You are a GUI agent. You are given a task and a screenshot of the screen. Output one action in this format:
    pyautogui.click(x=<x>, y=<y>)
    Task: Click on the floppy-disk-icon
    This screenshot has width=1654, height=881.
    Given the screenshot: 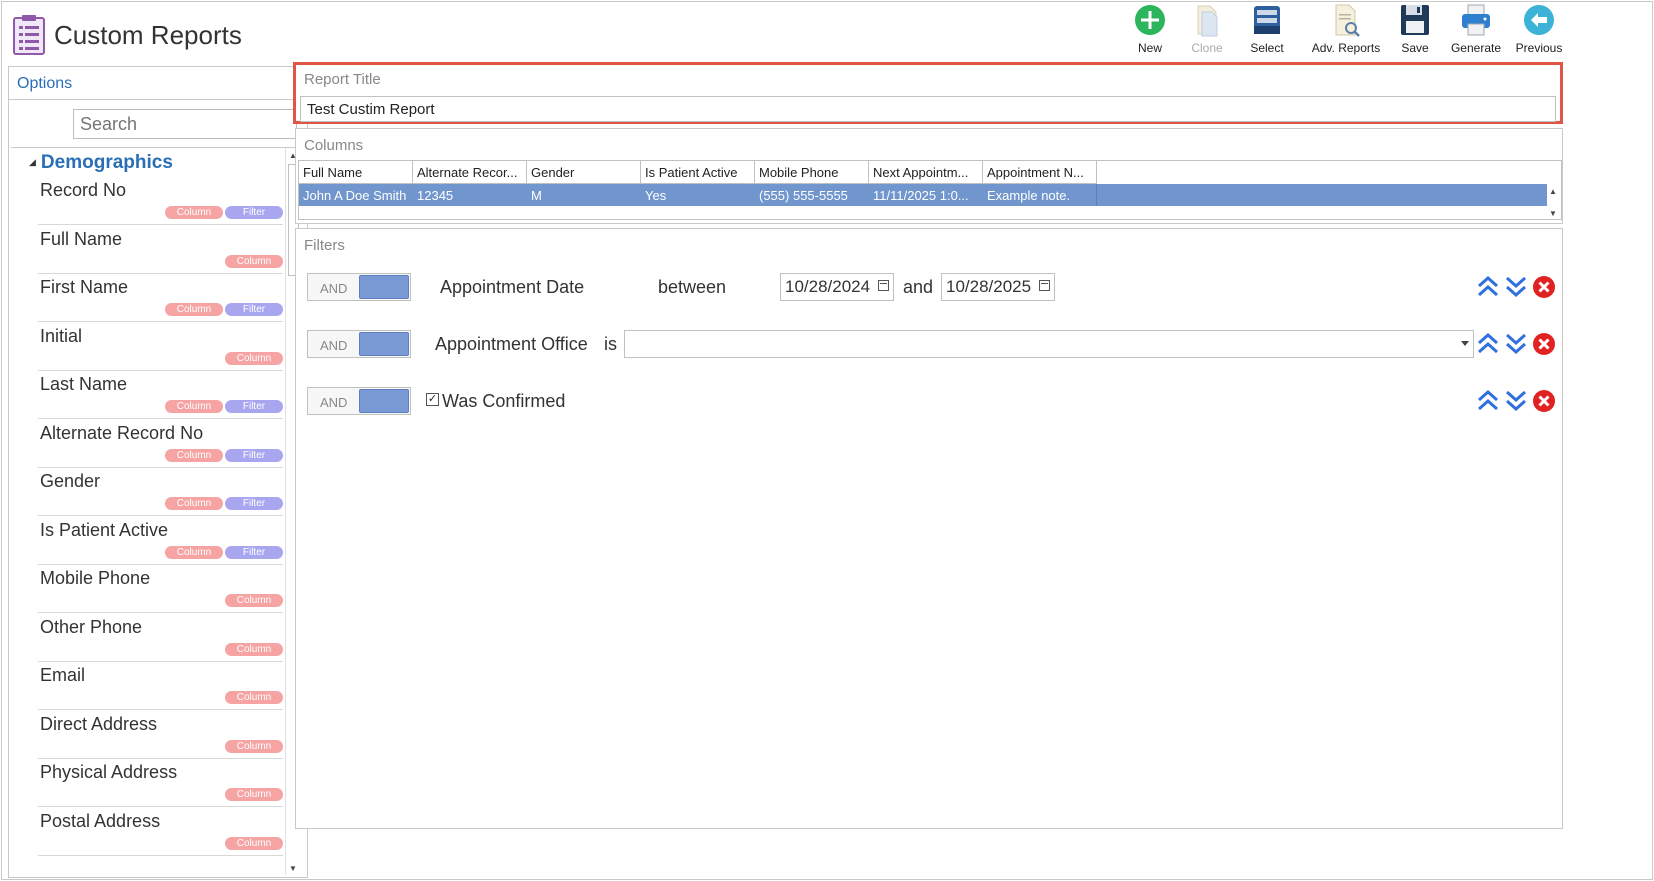 What is the action you would take?
    pyautogui.click(x=1415, y=20)
    